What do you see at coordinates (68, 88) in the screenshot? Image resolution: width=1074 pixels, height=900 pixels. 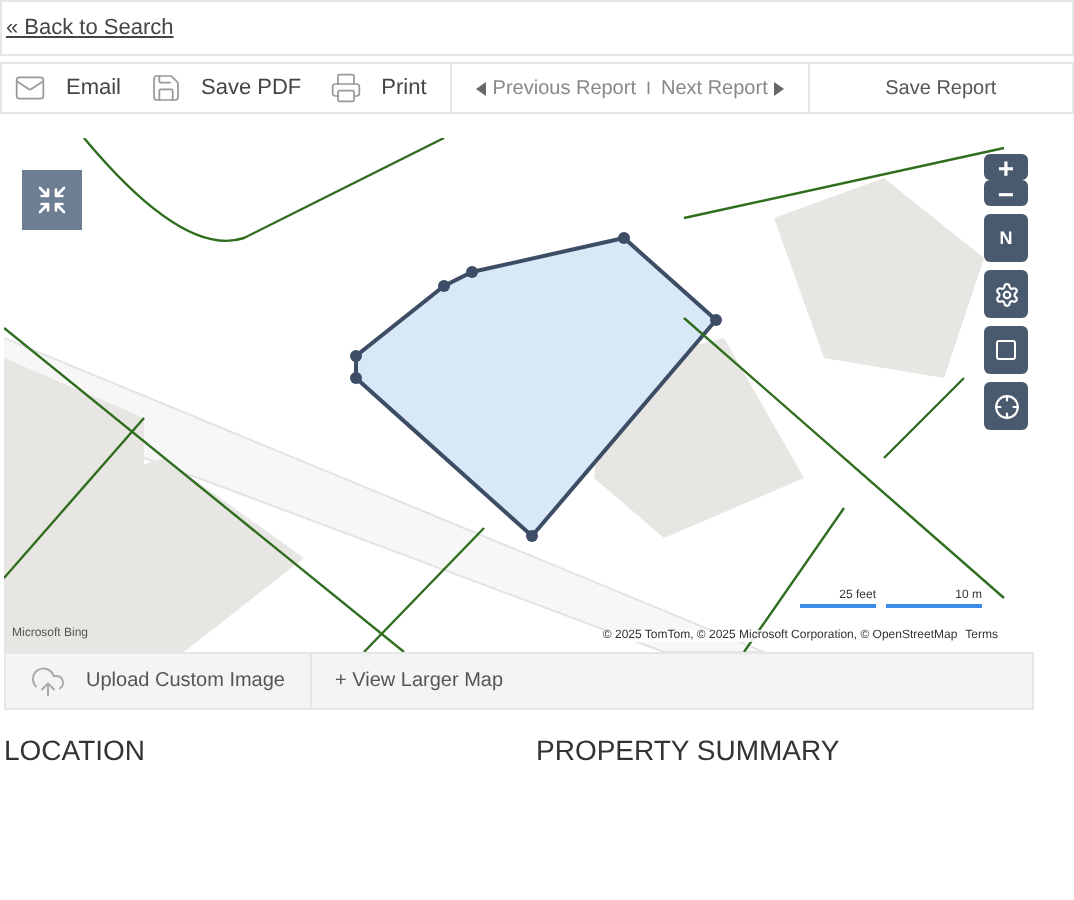 I see `email-button: Email` at bounding box center [68, 88].